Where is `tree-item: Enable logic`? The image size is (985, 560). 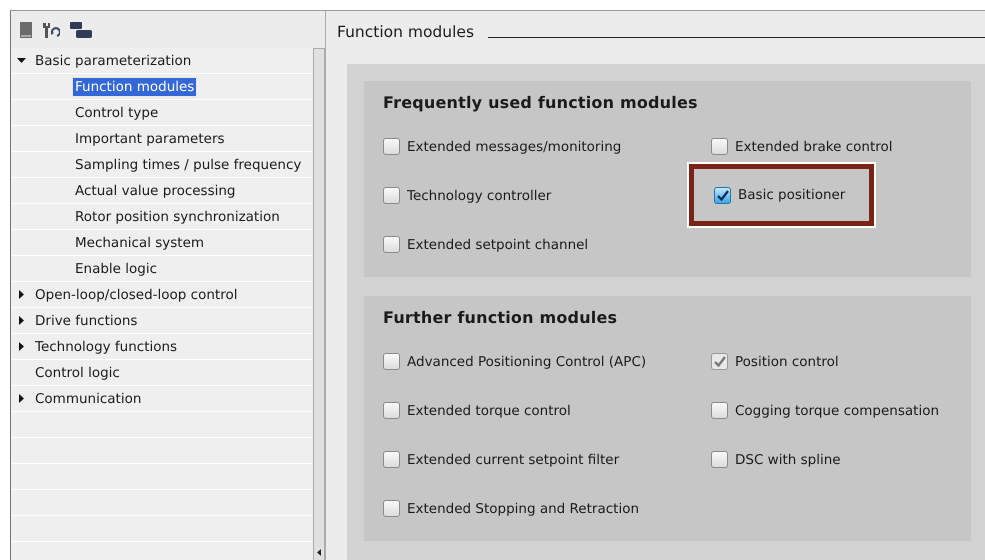 tree-item: Enable logic is located at coordinates (116, 269).